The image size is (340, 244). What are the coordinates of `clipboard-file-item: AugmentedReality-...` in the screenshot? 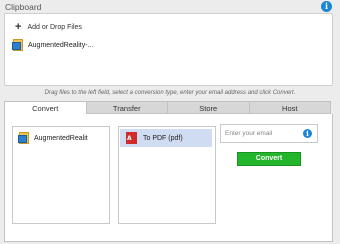 It's located at (52, 45).